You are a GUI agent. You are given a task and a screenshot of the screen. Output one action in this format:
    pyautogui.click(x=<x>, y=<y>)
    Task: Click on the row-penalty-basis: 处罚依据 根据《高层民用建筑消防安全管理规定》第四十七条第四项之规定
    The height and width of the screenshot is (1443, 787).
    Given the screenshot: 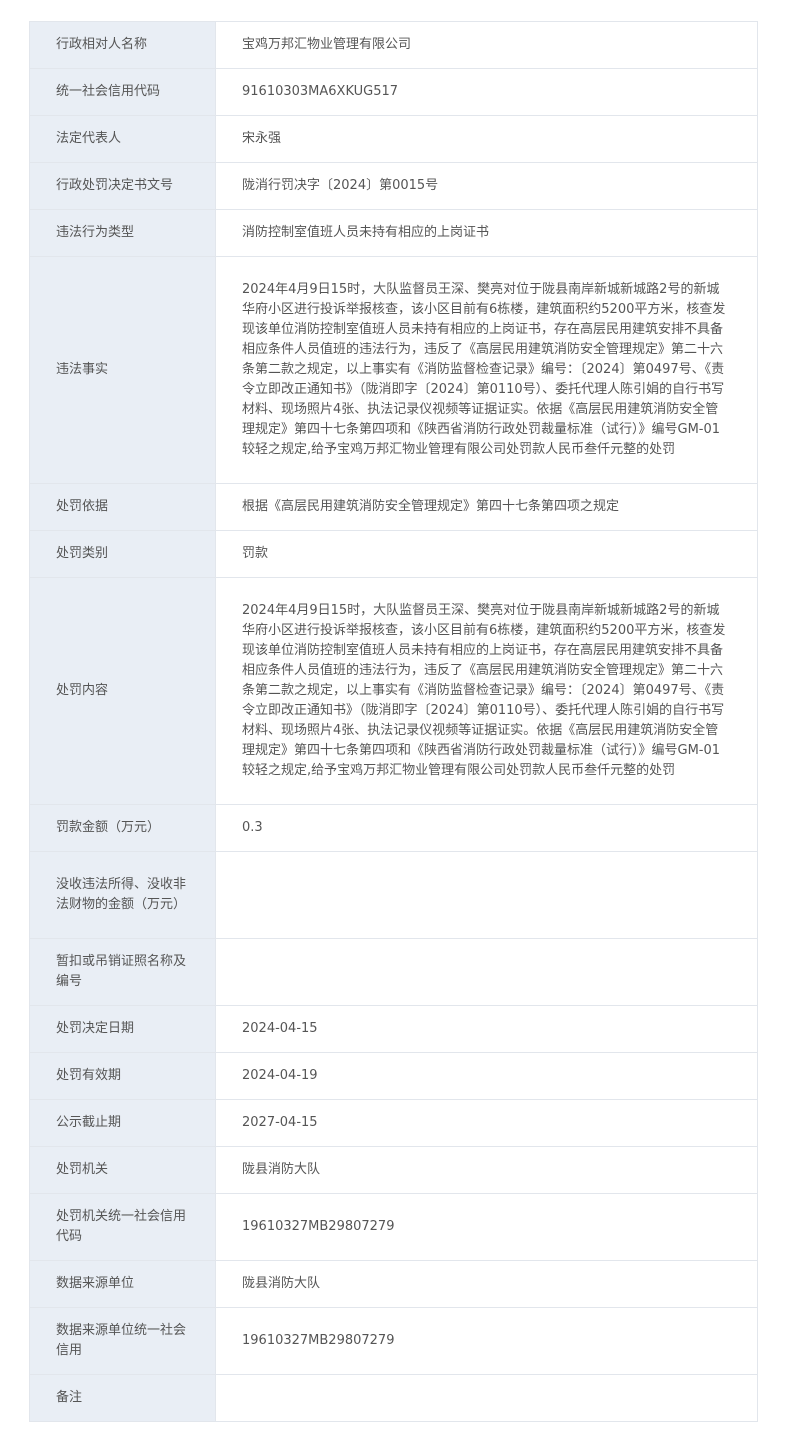 What is the action you would take?
    pyautogui.click(x=393, y=507)
    